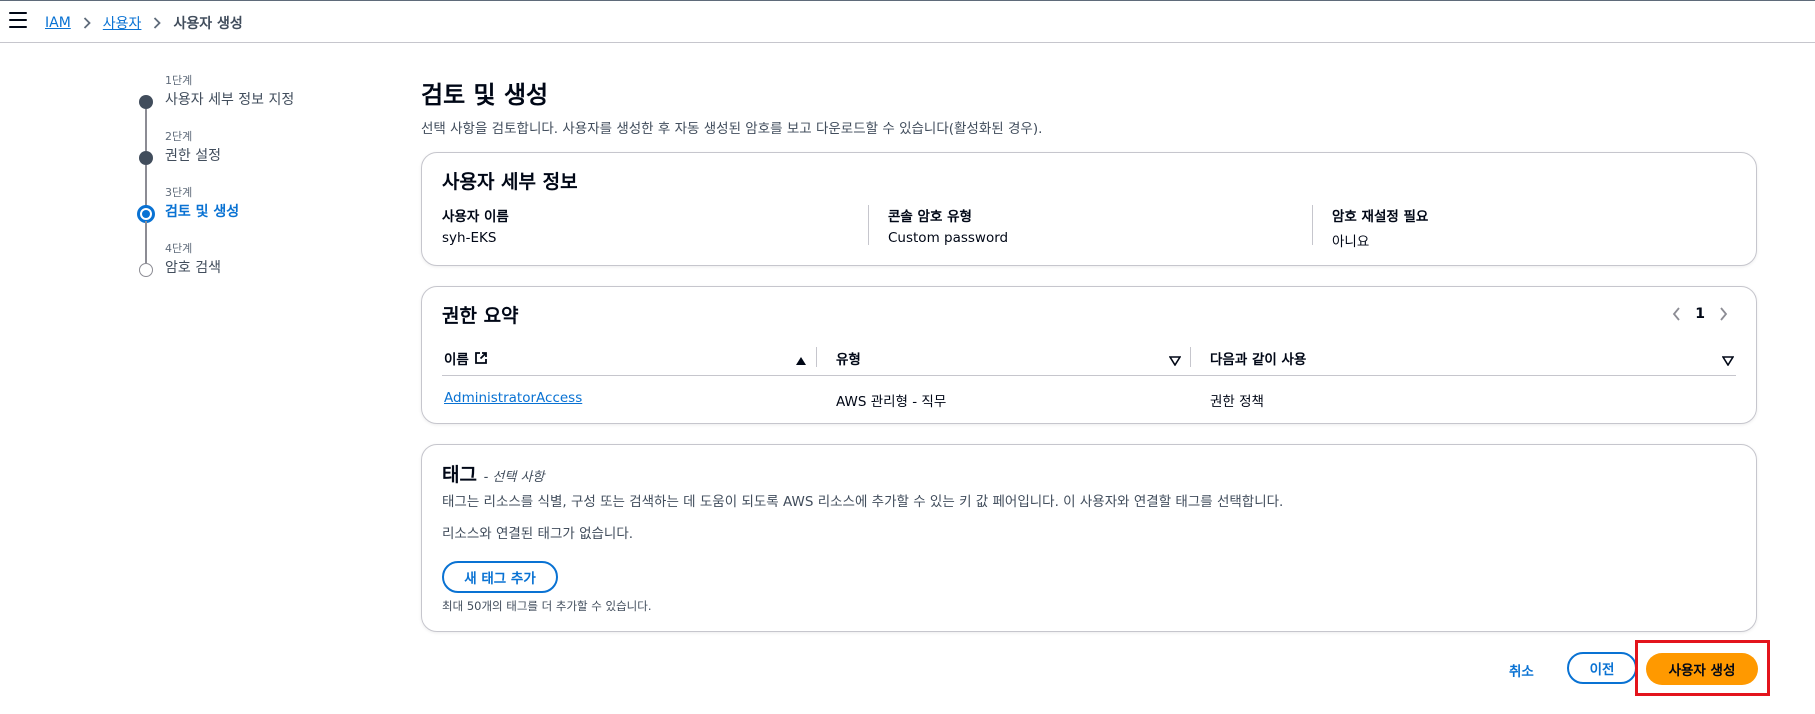 The image size is (1815, 714). Describe the element at coordinates (275, 223) in the screenshot. I see `step-3: 3단계 검토 및 생성` at that location.